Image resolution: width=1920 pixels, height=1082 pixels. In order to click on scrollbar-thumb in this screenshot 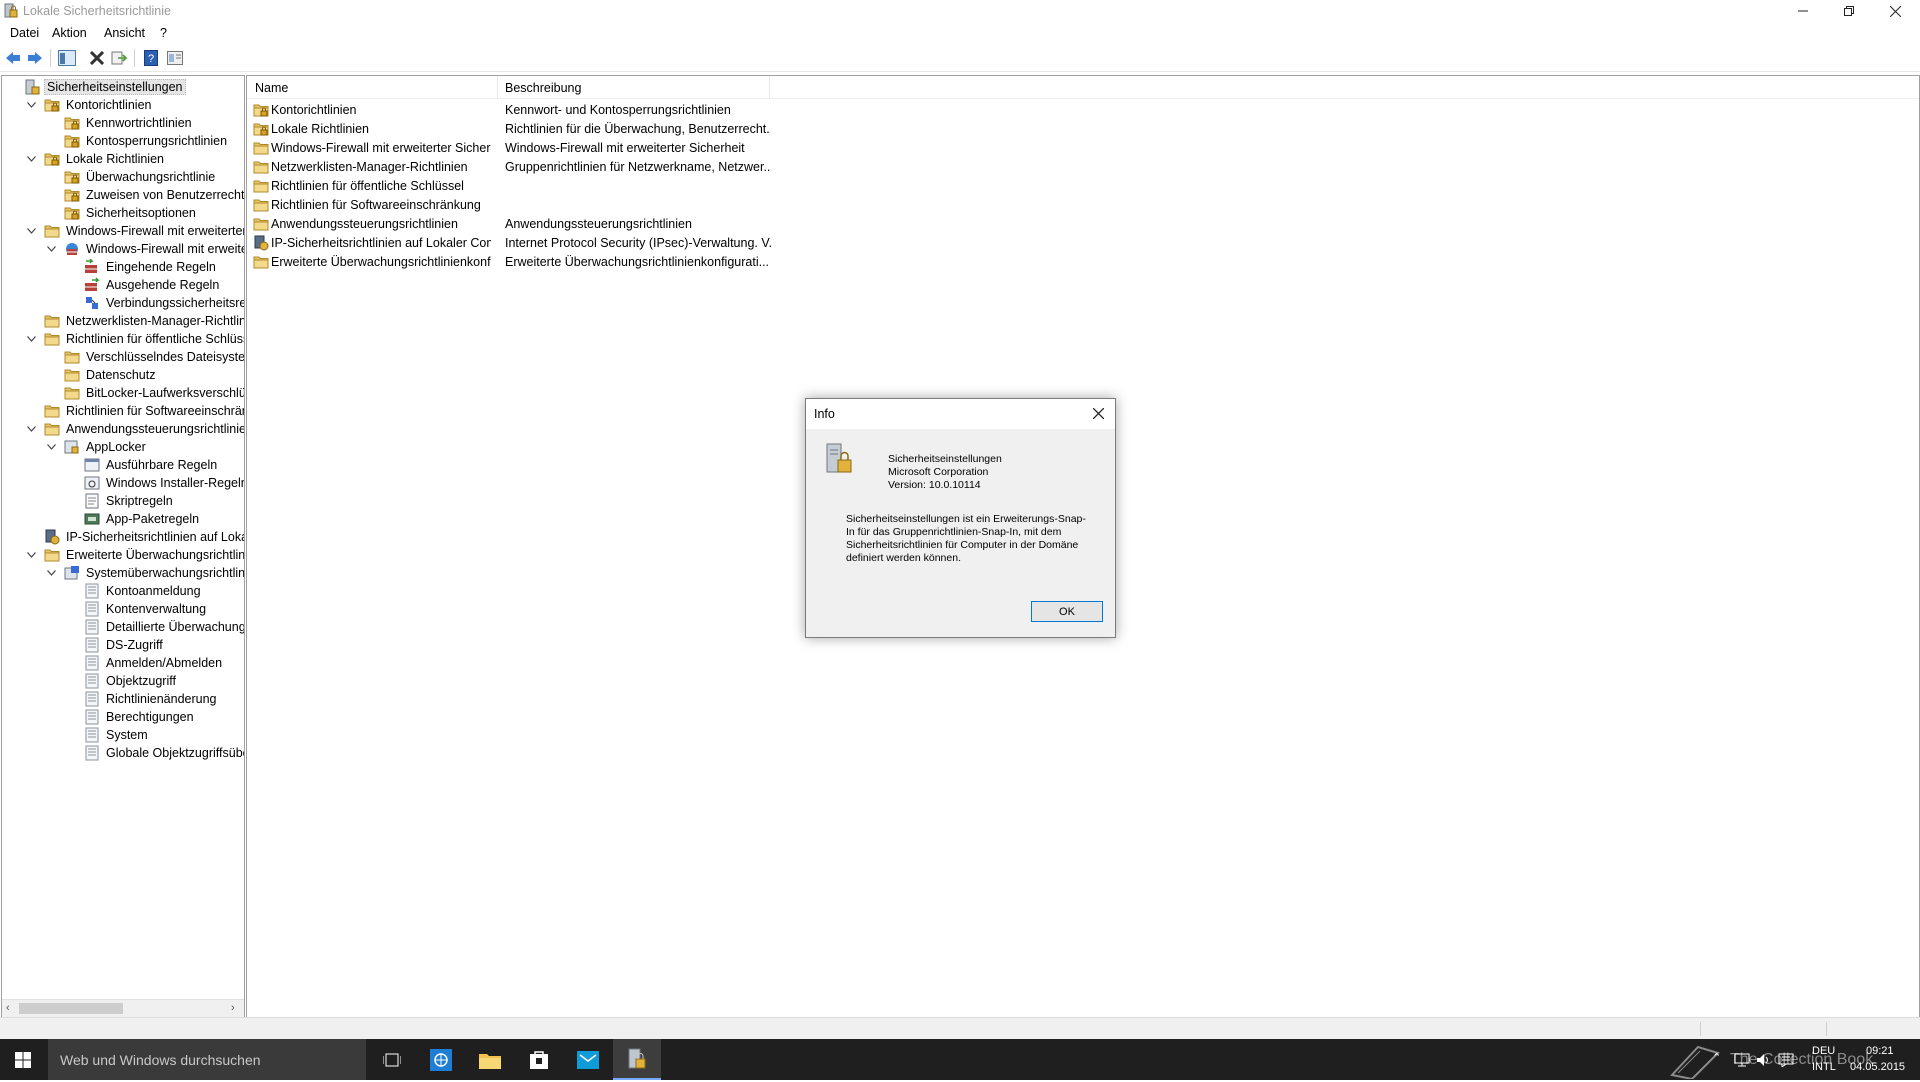, I will do `click(71, 1008)`.